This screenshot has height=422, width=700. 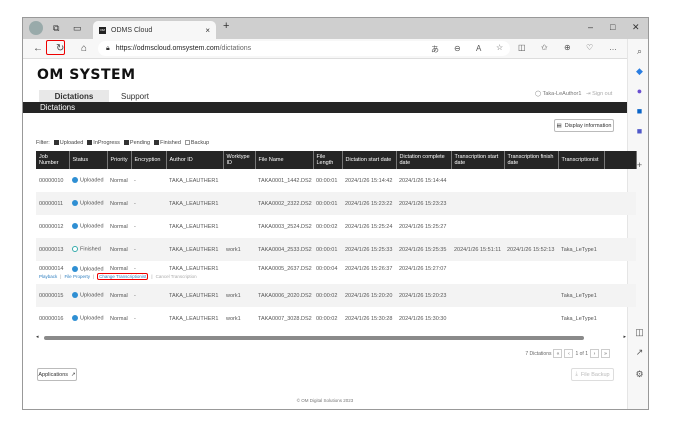 What do you see at coordinates (639, 71) in the screenshot?
I see `shopping-tag-icon: ◆` at bounding box center [639, 71].